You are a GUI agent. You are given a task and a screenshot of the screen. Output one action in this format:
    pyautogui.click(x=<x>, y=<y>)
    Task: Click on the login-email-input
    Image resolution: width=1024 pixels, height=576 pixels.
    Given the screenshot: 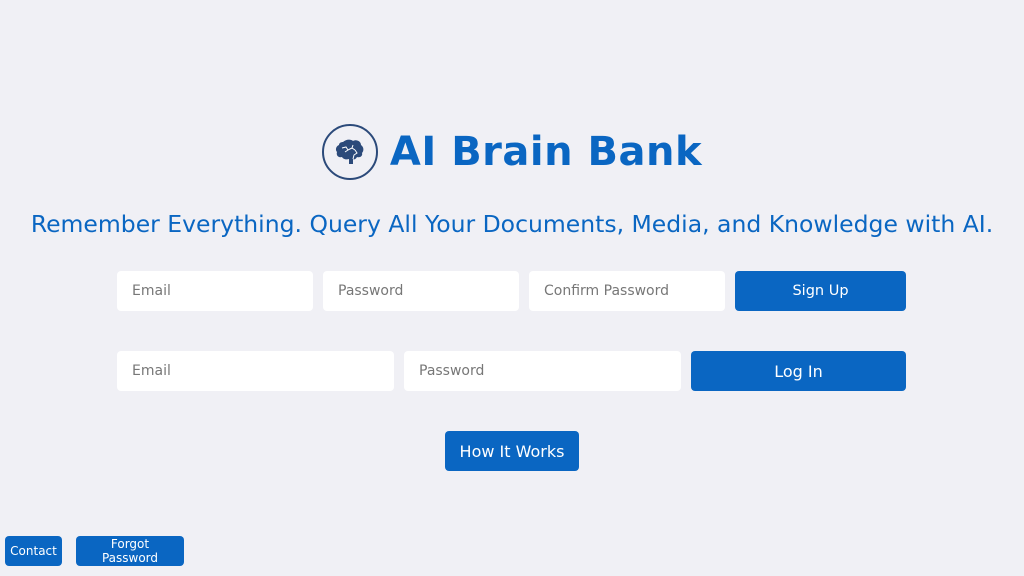 What is the action you would take?
    pyautogui.click(x=255, y=371)
    